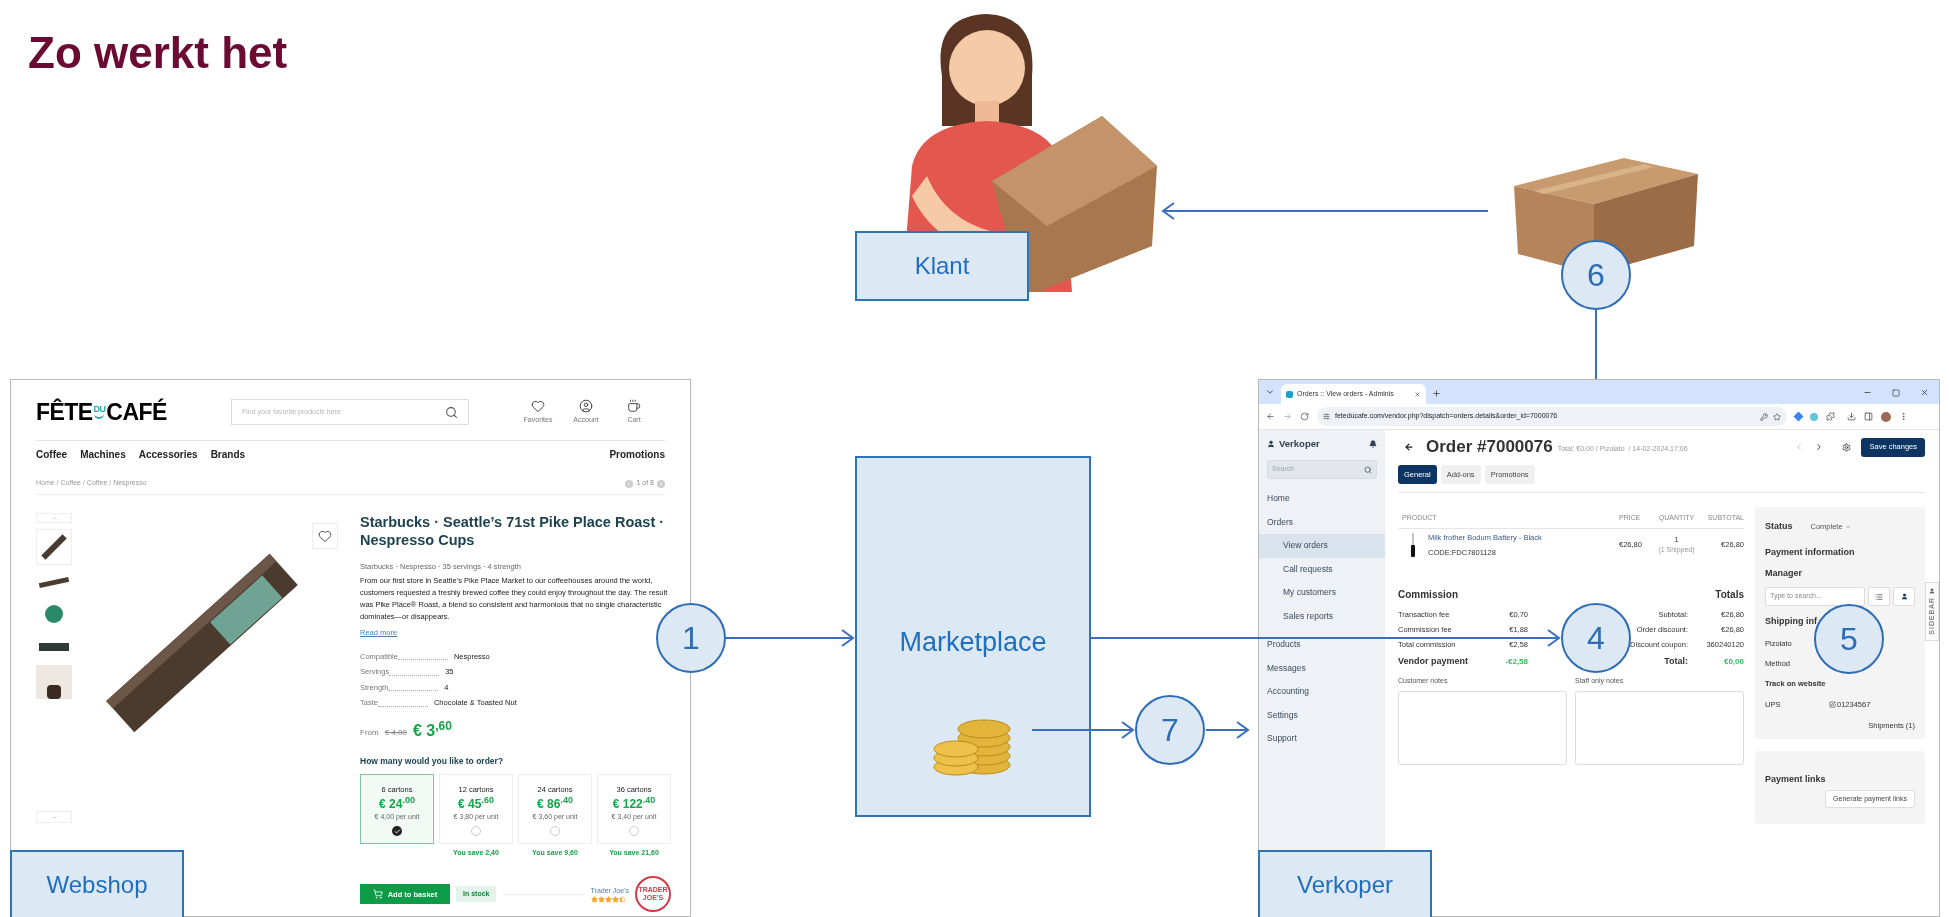 The height and width of the screenshot is (917, 1949). Describe the element at coordinates (1516, 662) in the screenshot. I see `vendor-payment-value: -€2,58` at that location.